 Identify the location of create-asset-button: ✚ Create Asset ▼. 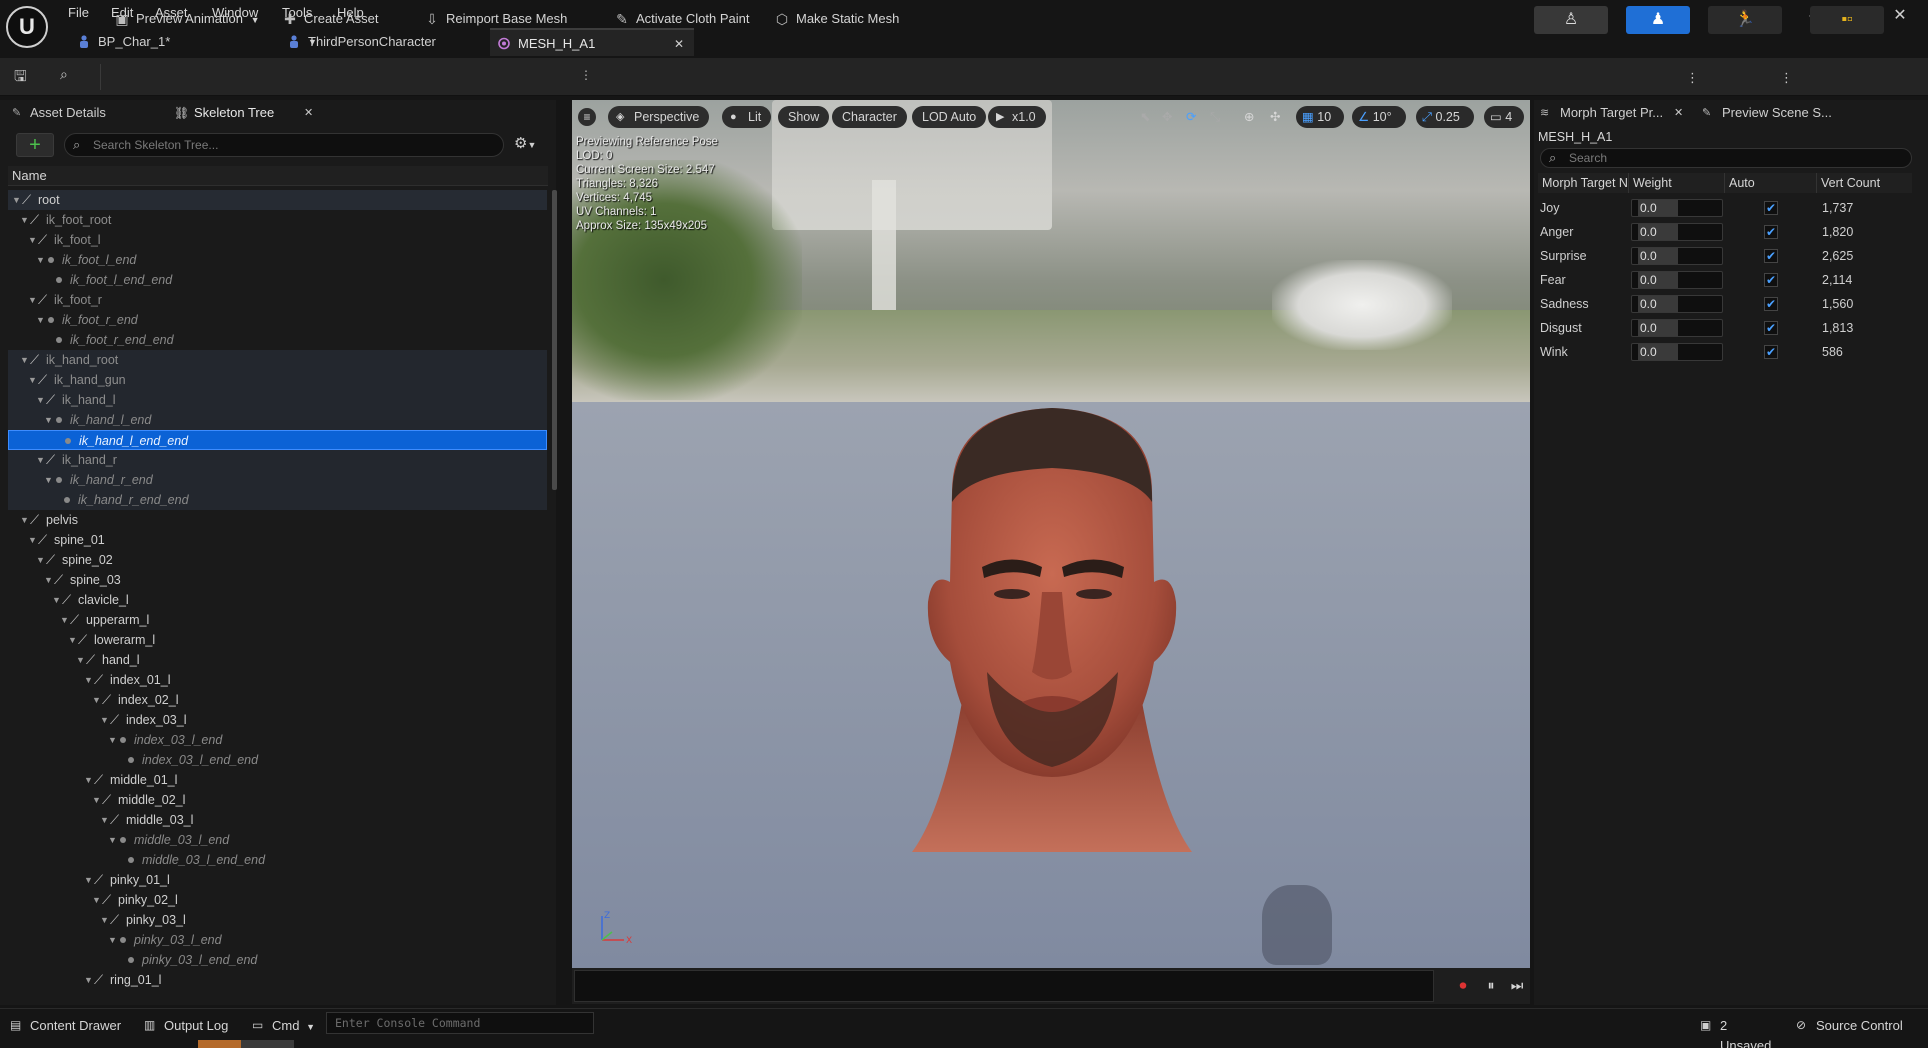
(338, 27).